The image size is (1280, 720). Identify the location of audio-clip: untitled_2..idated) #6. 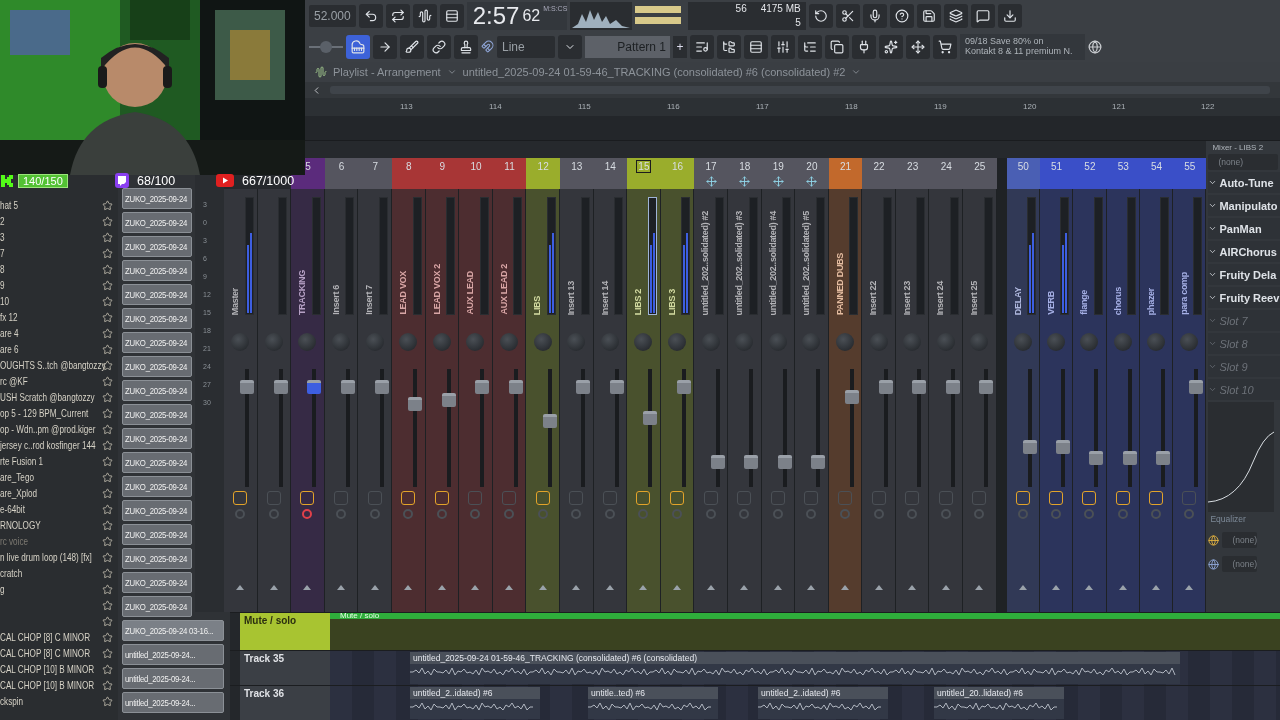
(823, 703).